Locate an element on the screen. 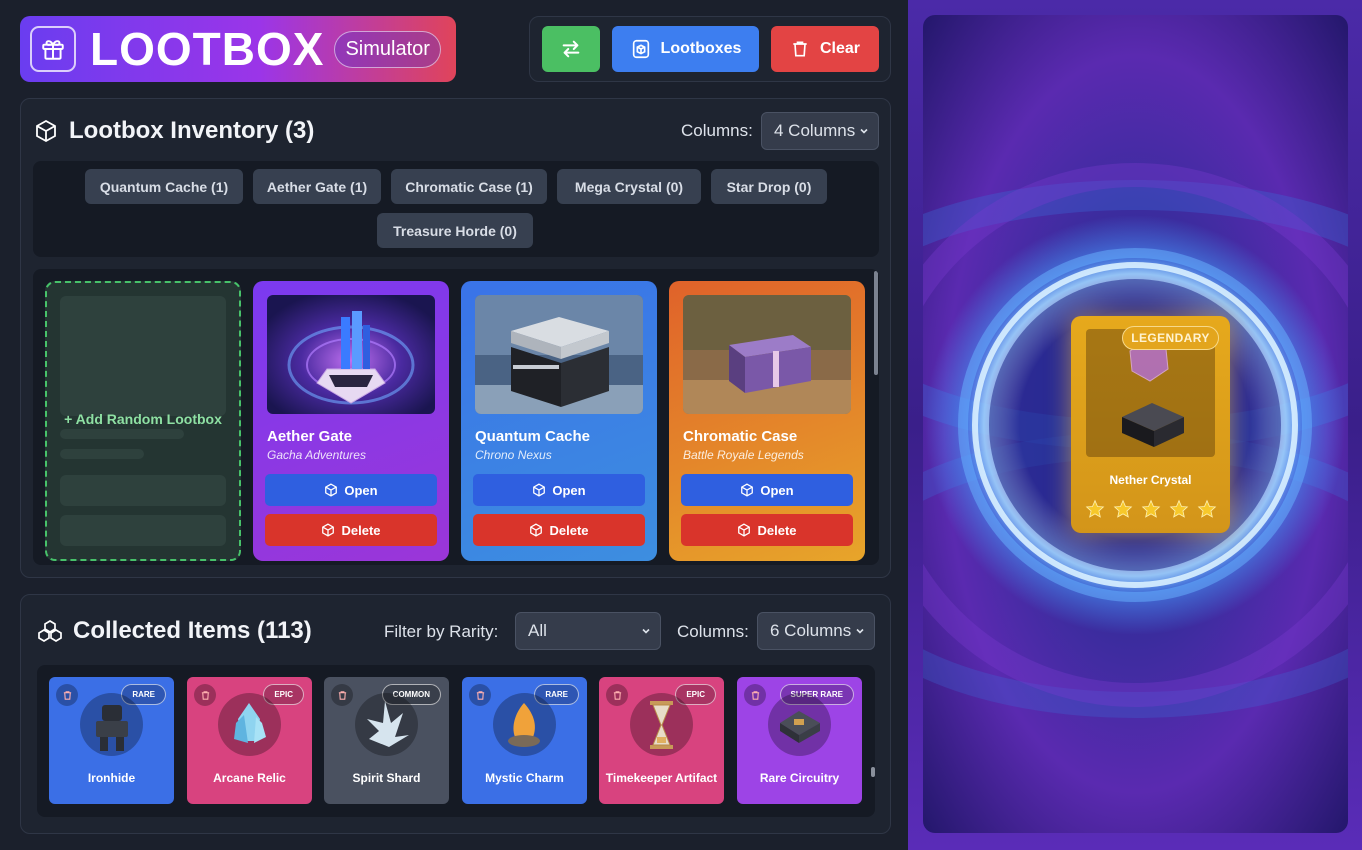 Image resolution: width=1362 pixels, height=850 pixels. lootbox-card: Quantum Cache Chrono Nexus Open Delete is located at coordinates (559, 421).